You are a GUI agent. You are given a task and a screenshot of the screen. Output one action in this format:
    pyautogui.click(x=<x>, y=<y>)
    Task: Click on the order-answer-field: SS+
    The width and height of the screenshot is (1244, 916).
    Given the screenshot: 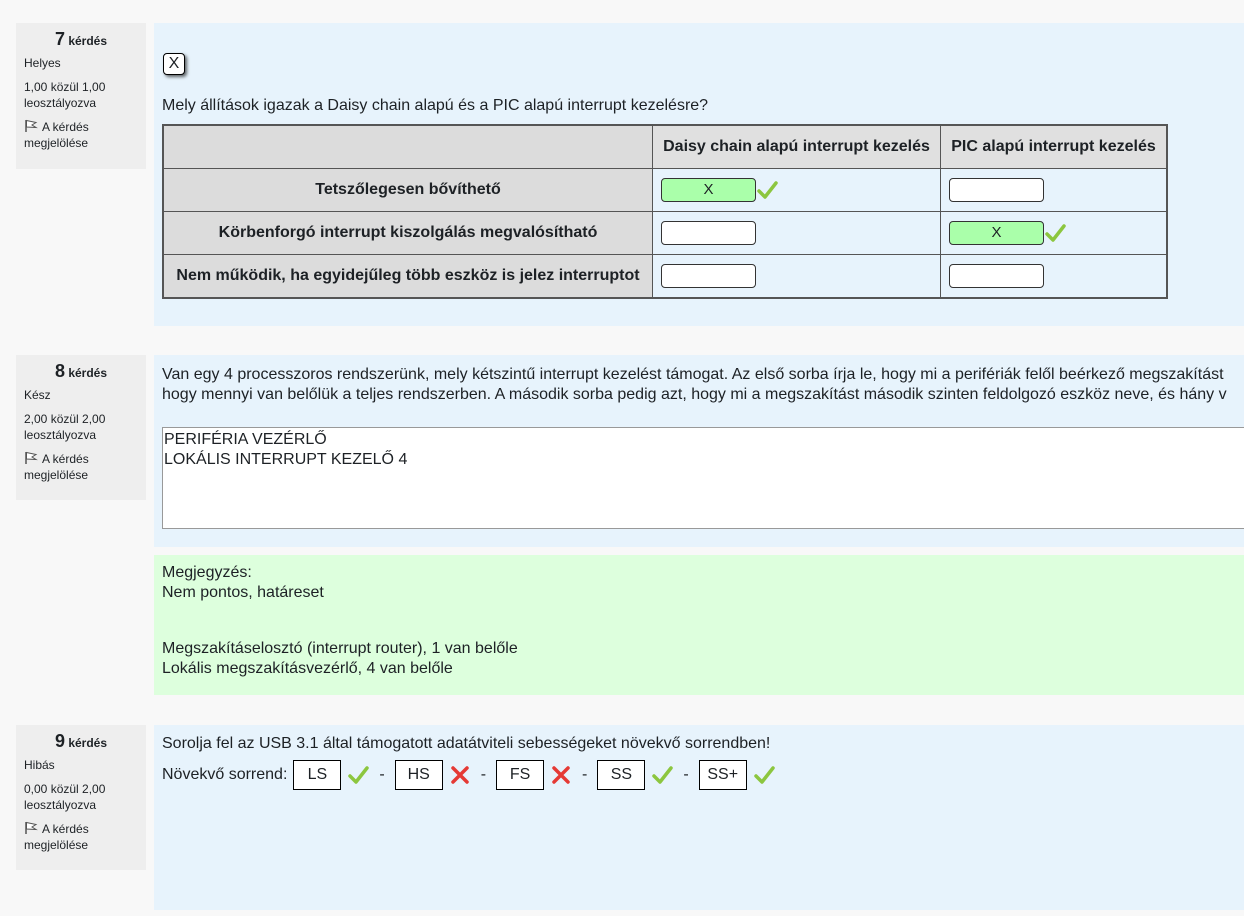 What is the action you would take?
    pyautogui.click(x=722, y=775)
    